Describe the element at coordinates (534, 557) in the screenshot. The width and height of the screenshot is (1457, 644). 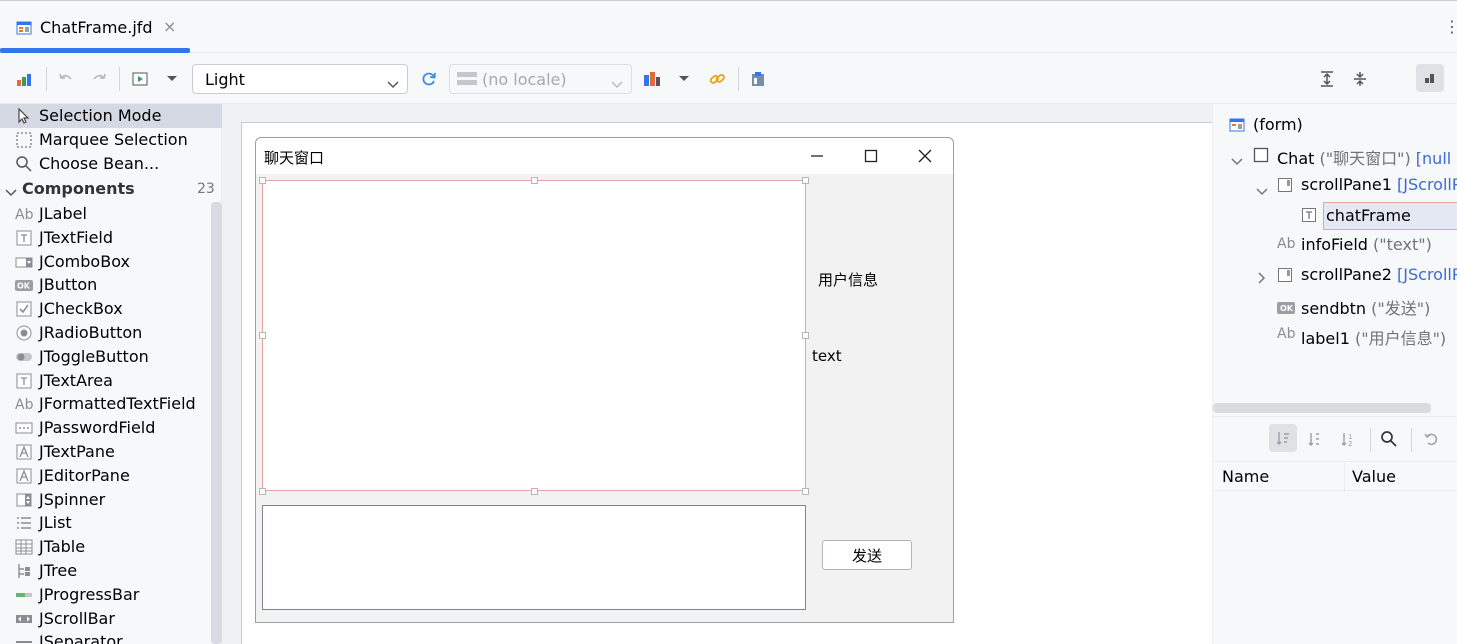
I see `message-input-area` at that location.